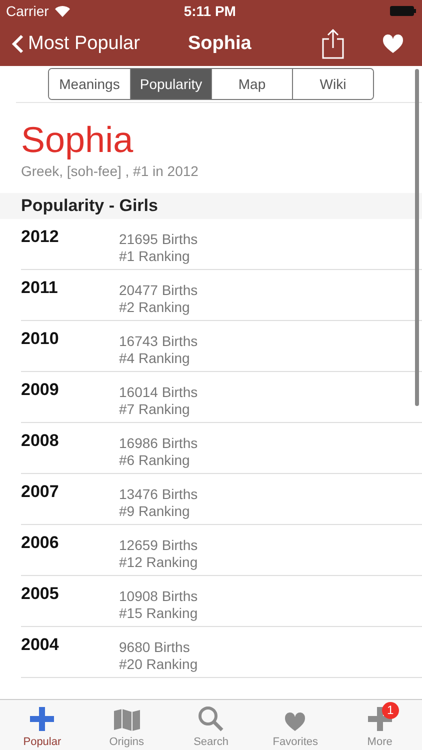  Describe the element at coordinates (158, 664) in the screenshot. I see `ranking-text: #20 Ranking` at that location.